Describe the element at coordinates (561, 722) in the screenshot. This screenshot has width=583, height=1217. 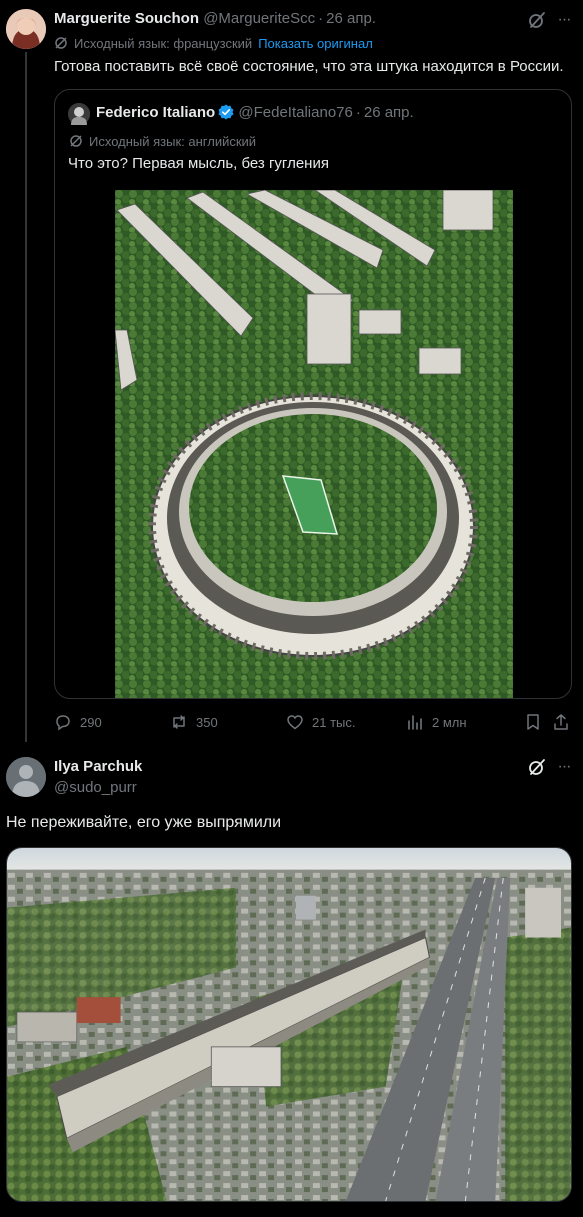
I see `share-icon` at that location.